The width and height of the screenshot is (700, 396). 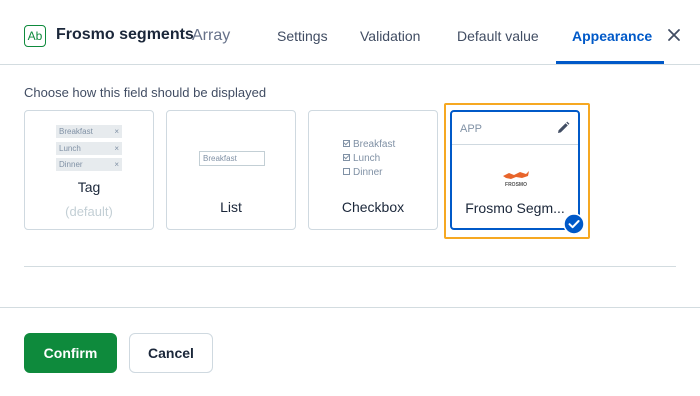 I want to click on card-label: Checkbox, so click(x=373, y=207).